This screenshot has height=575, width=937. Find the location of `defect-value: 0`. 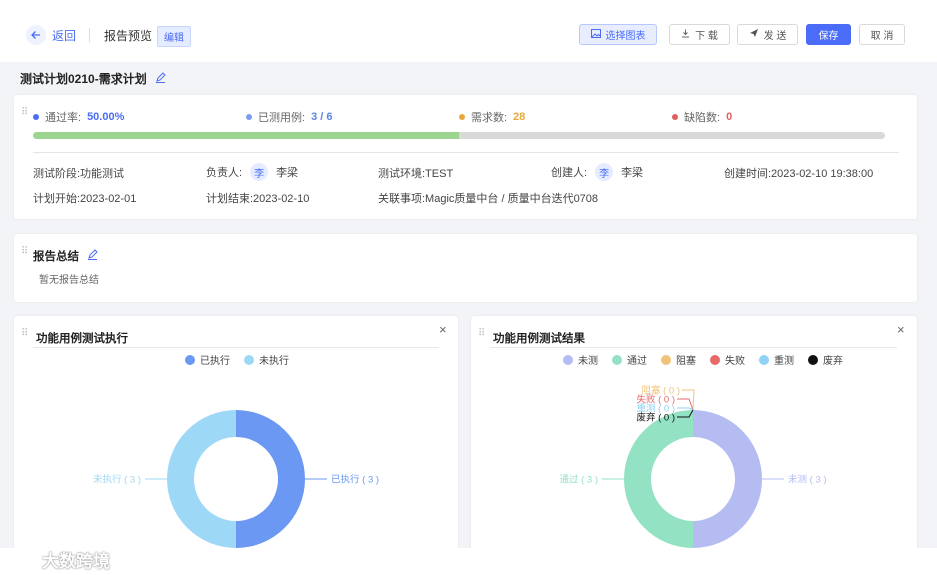

defect-value: 0 is located at coordinates (729, 117).